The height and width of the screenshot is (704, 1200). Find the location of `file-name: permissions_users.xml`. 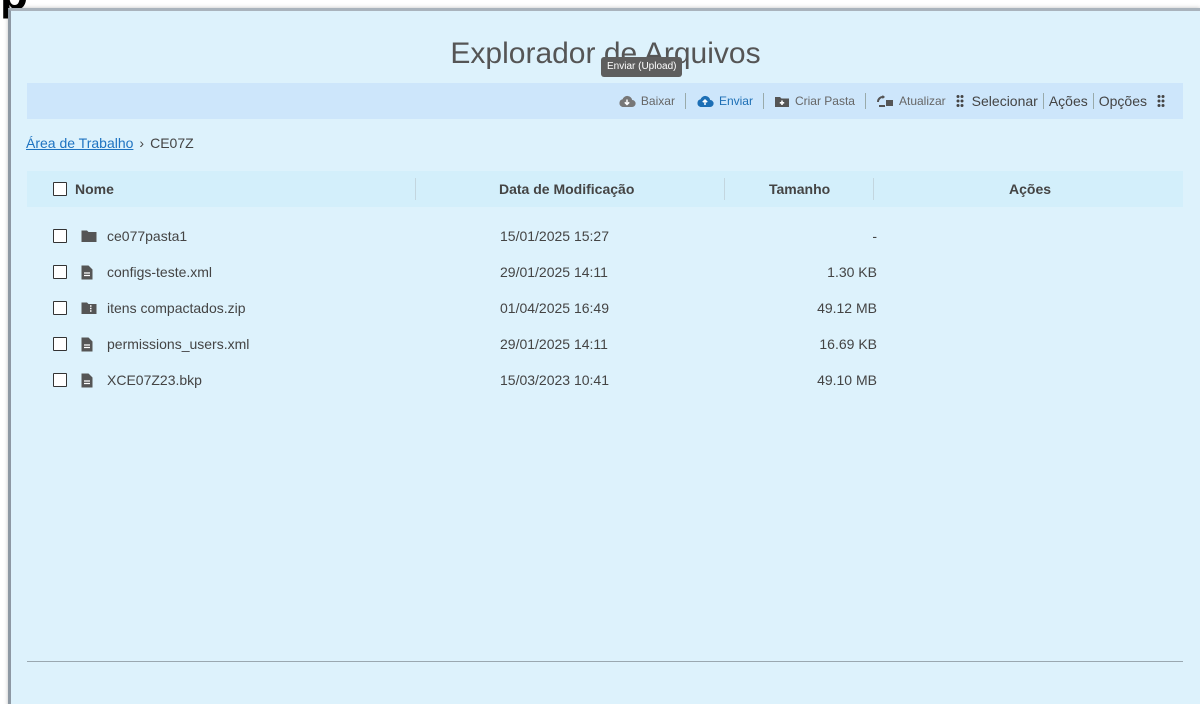

file-name: permissions_users.xml is located at coordinates (178, 344).